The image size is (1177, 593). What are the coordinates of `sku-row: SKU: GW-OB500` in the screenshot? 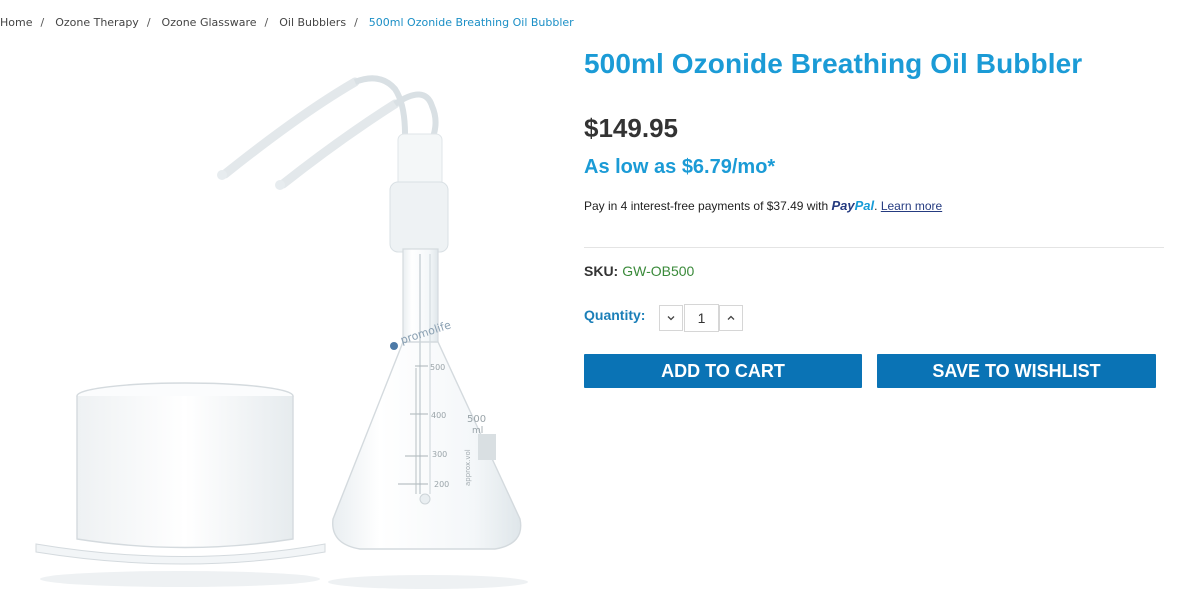 It's located at (639, 271).